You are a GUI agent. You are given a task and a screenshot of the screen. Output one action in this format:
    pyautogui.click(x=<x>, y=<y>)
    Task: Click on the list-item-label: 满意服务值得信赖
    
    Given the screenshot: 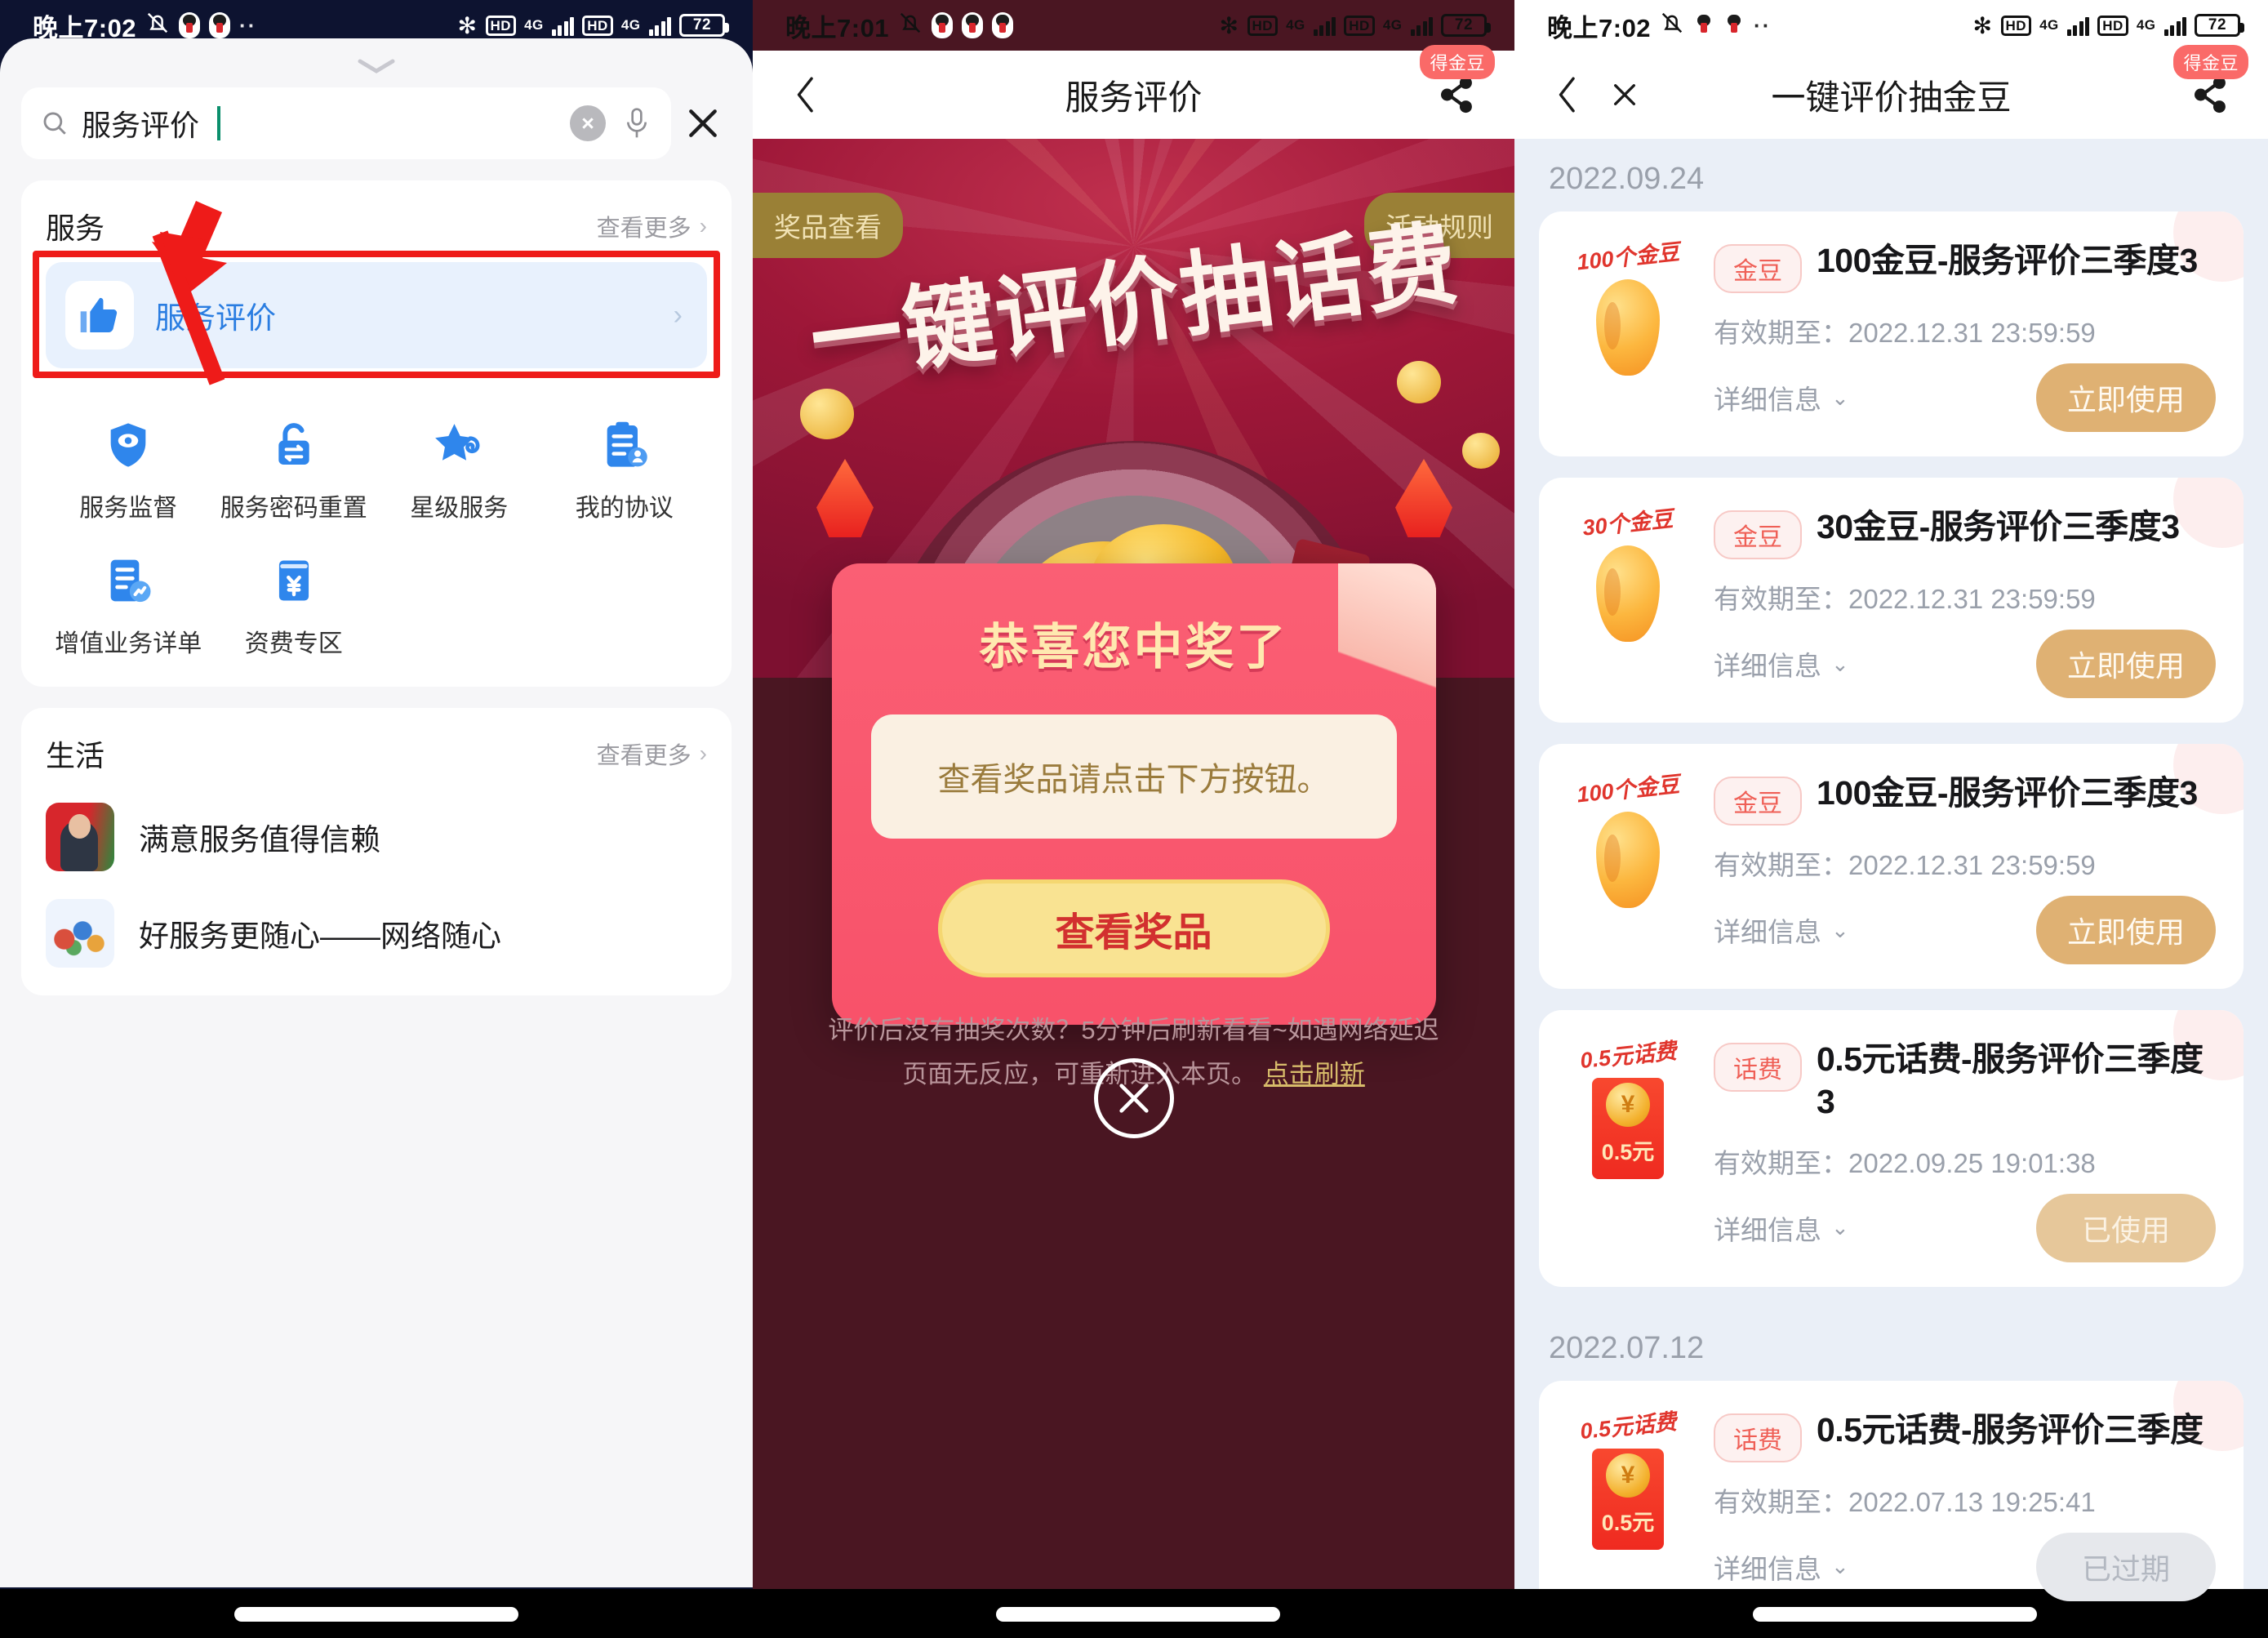 What is the action you would take?
    pyautogui.click(x=259, y=840)
    